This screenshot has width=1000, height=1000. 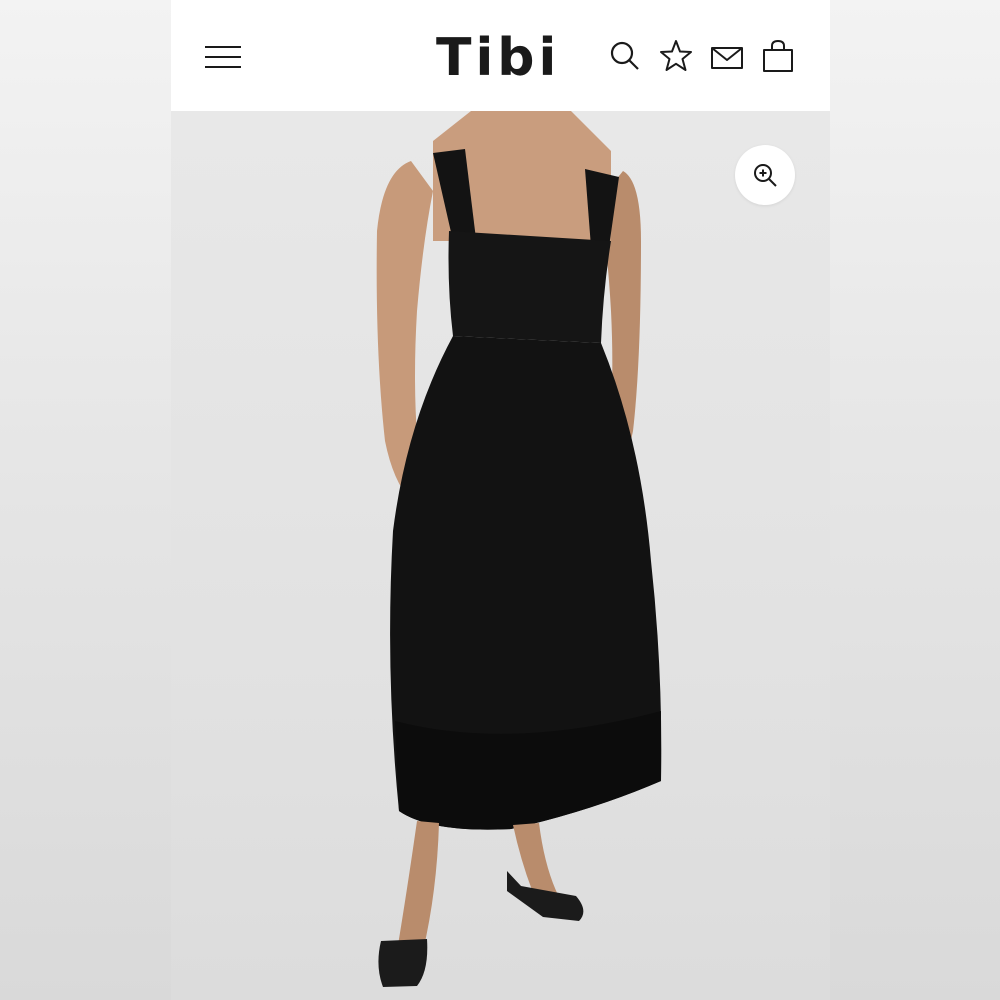 I want to click on brand-logo: Tibi, so click(x=498, y=58).